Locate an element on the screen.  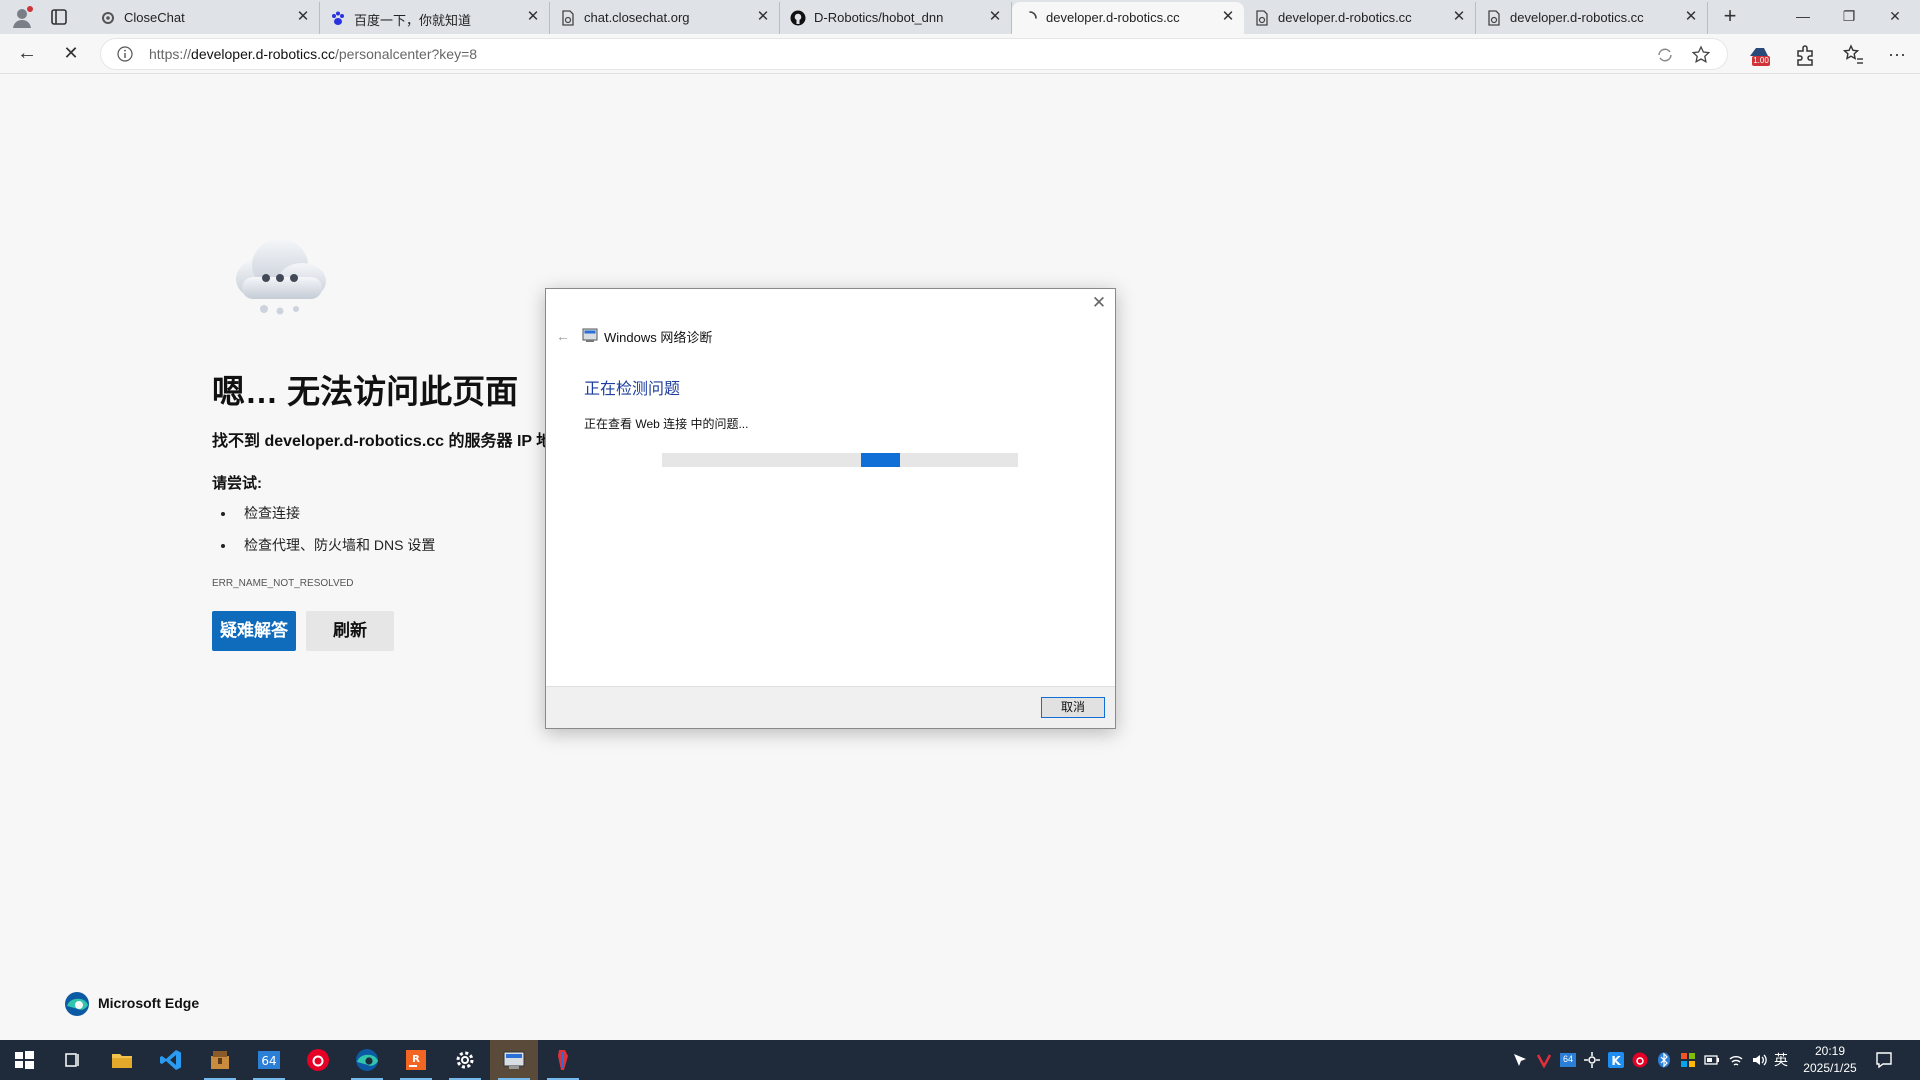
taskbar-edge is located at coordinates (367, 1060).